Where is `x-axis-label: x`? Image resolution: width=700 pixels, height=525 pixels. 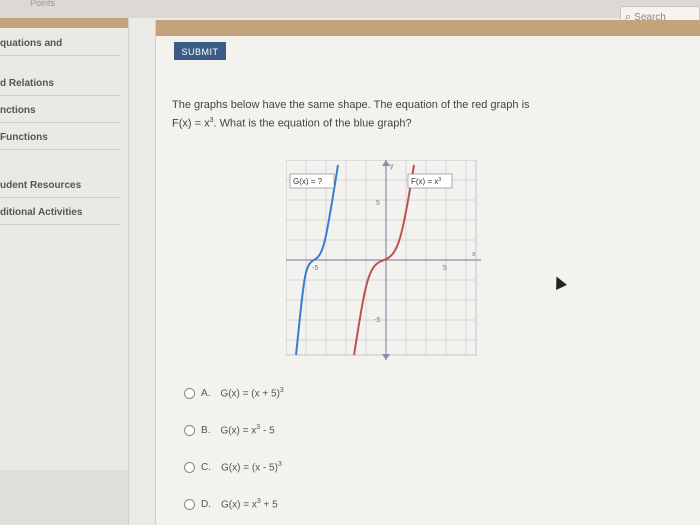
x-axis-label: x is located at coordinates (474, 254).